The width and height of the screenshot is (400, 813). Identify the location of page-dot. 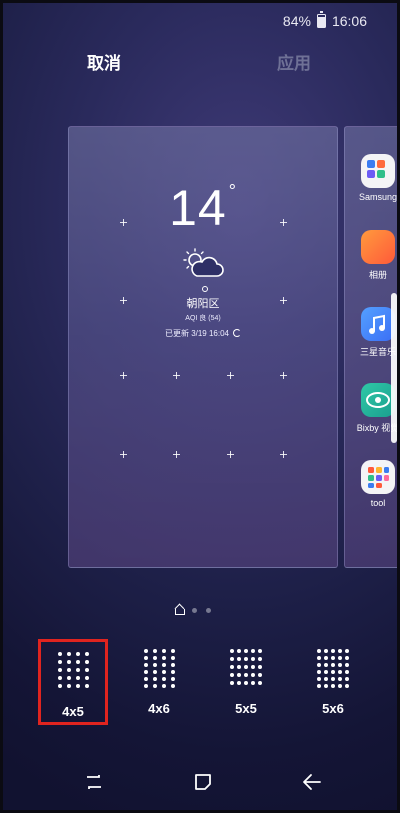
(208, 610).